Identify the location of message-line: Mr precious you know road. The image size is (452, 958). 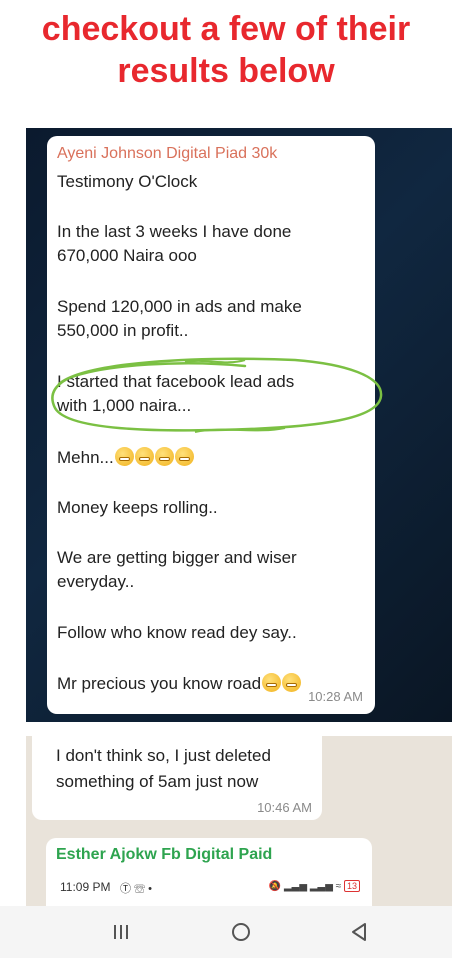
(179, 684).